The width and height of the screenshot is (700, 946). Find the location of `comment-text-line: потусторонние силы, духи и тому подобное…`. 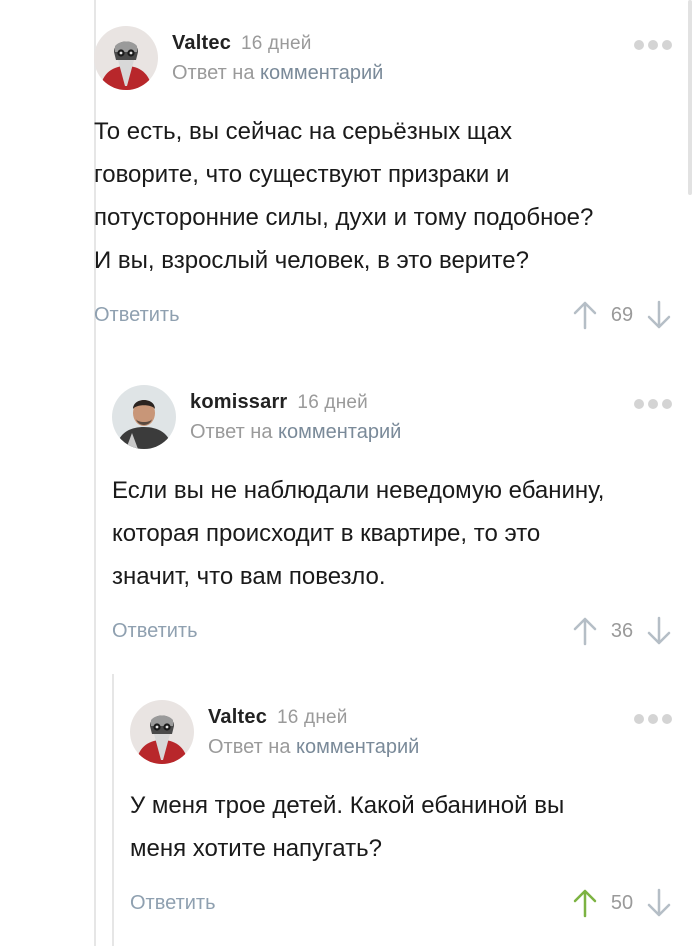

comment-text-line: потусторонние силы, духи и тому подобное… is located at coordinates (344, 217).